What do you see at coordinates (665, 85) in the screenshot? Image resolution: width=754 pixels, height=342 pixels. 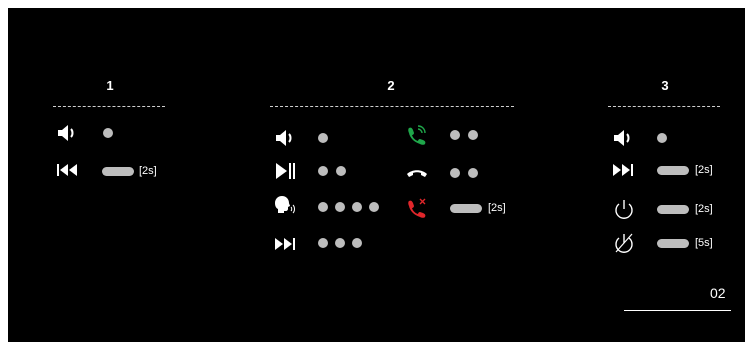 I see `column-3-title: 3` at bounding box center [665, 85].